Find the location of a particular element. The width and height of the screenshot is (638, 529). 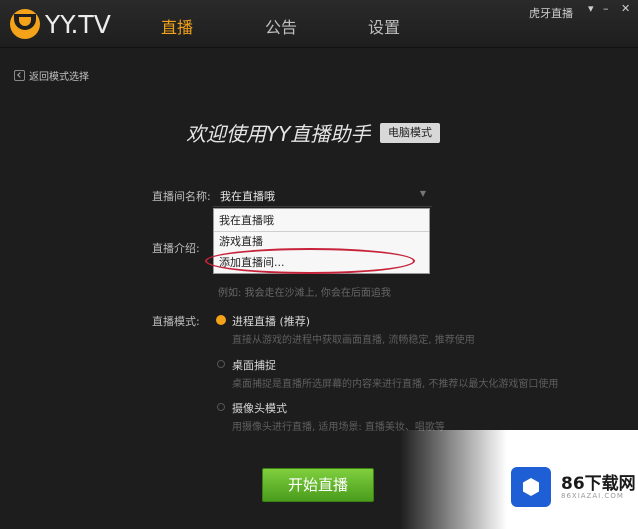

minimize-icon: – is located at coordinates (606, 8).